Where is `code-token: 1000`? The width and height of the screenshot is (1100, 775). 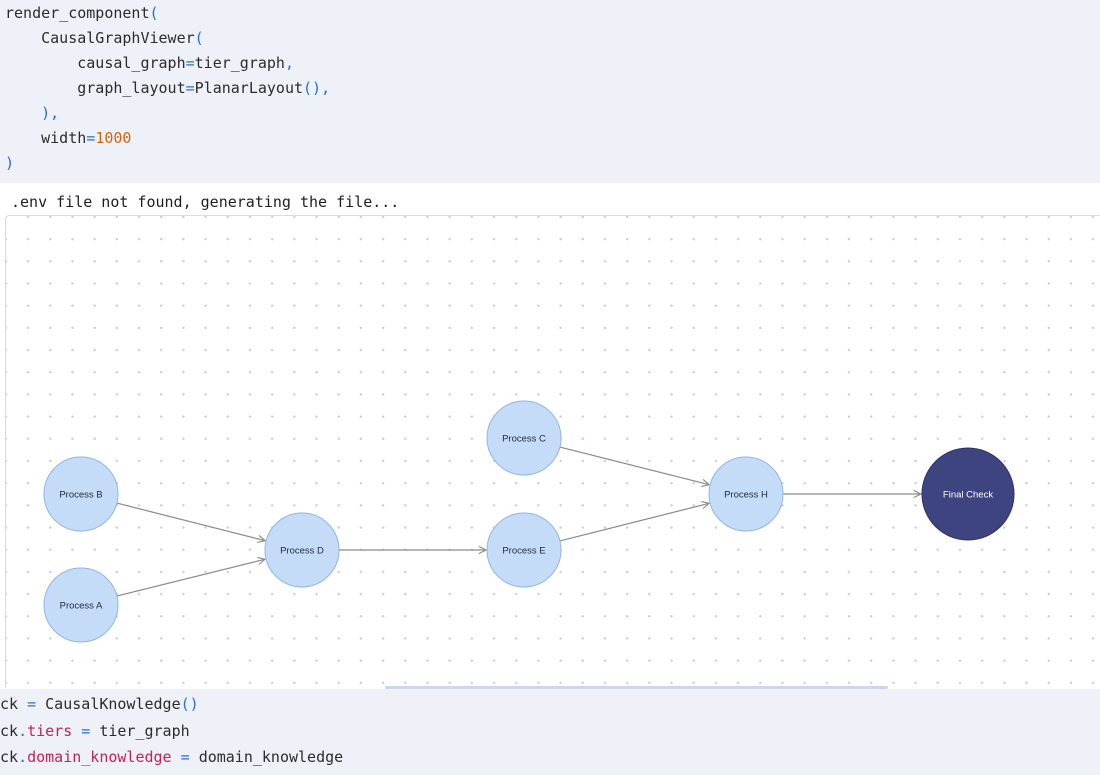
code-token: 1000 is located at coordinates (113, 138).